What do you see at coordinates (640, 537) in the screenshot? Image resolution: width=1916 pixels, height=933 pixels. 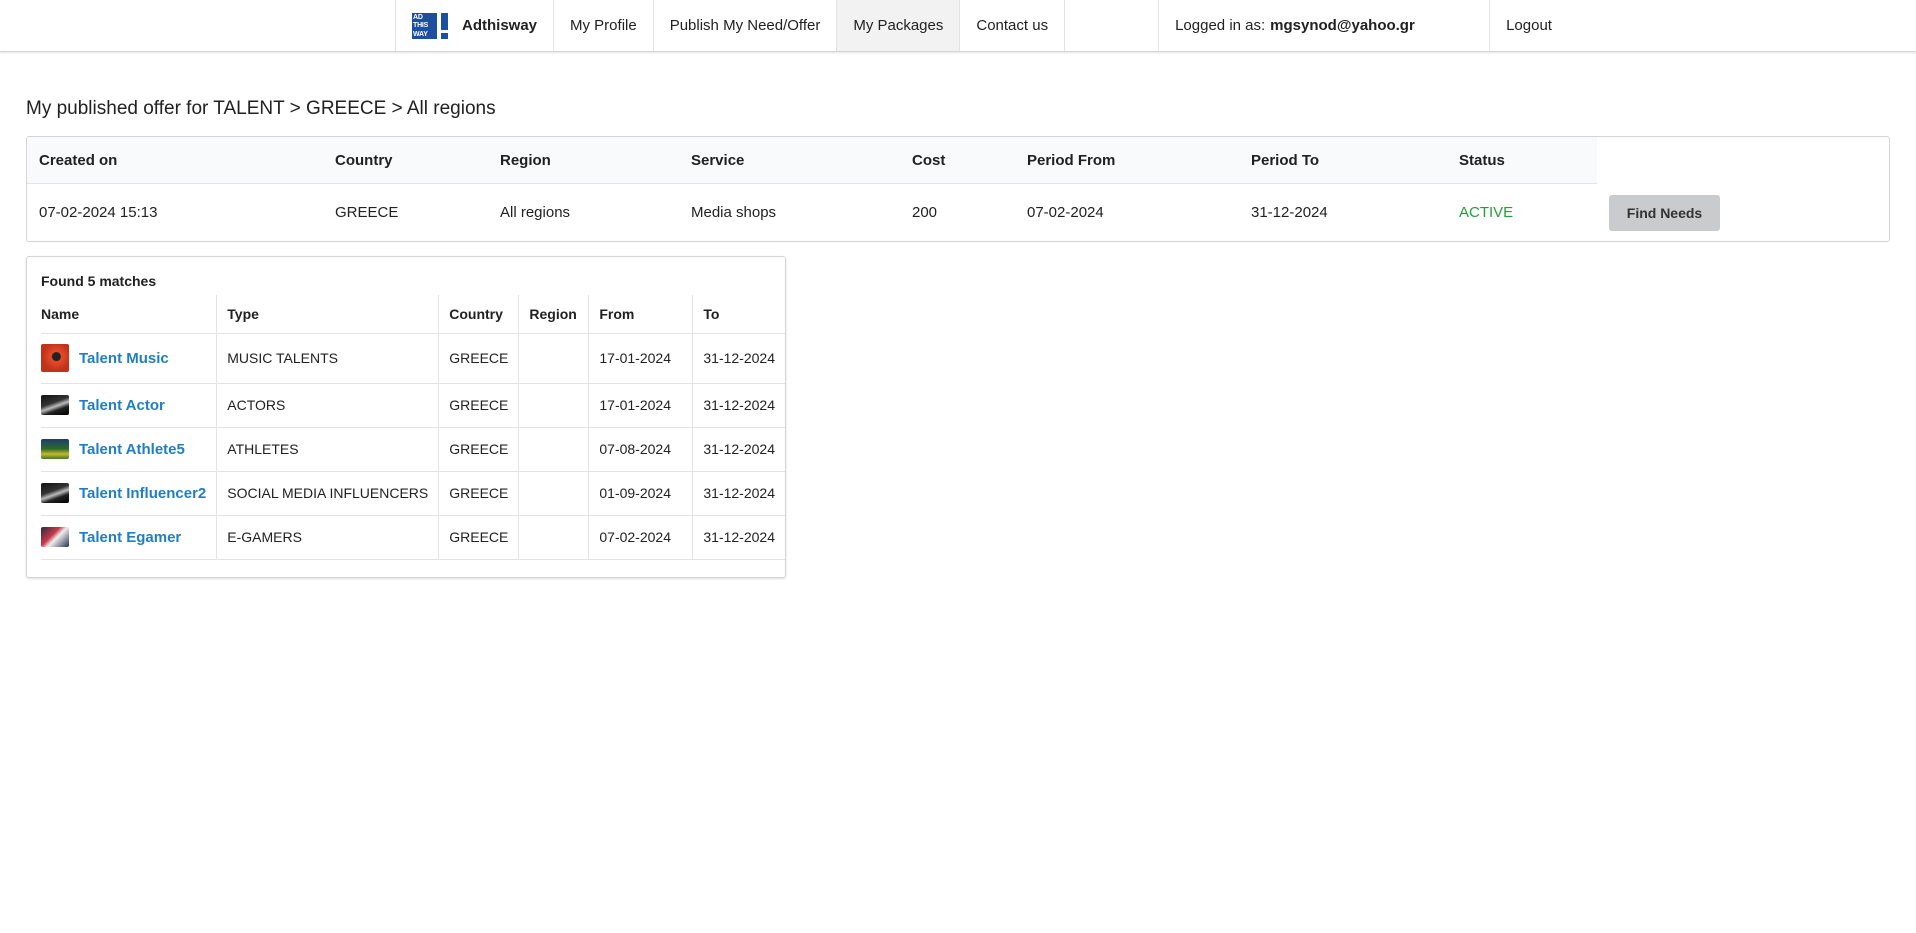 I see `match-from: 07-02-2024` at bounding box center [640, 537].